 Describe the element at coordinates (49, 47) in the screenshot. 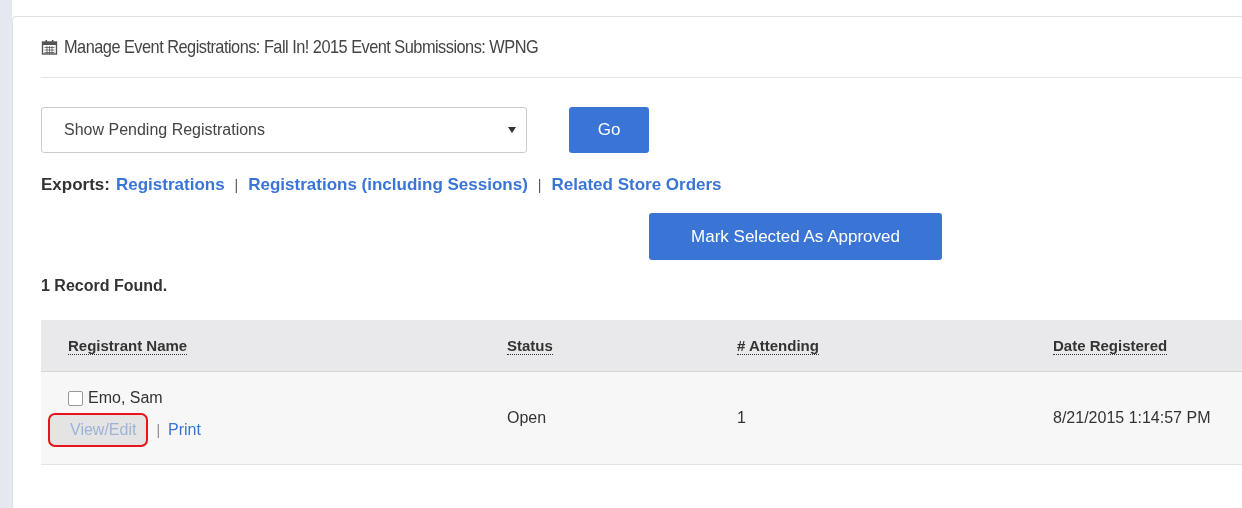

I see `calendar-icon` at that location.